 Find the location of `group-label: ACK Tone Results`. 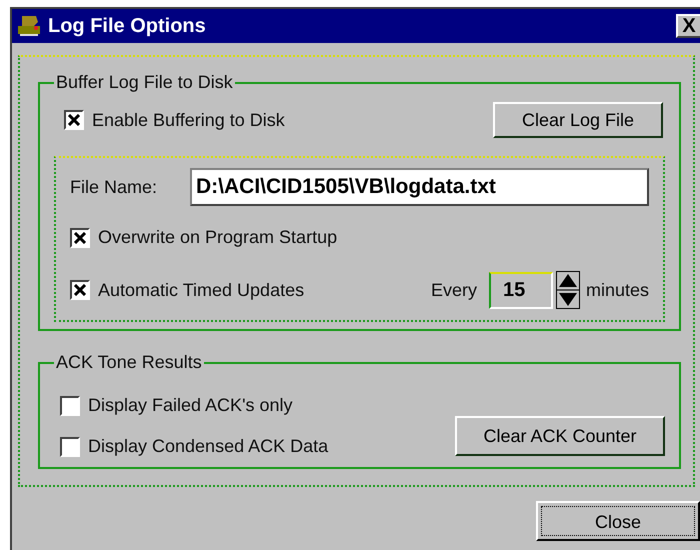

group-label: ACK Tone Results is located at coordinates (129, 362).